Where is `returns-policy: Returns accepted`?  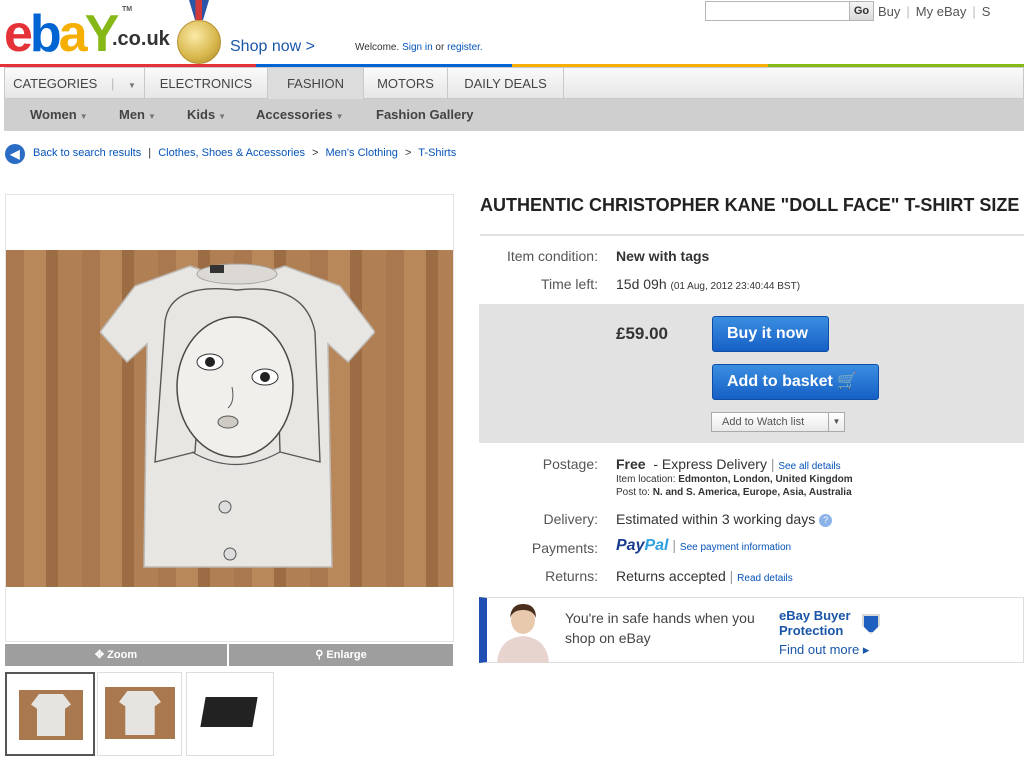 returns-policy: Returns accepted is located at coordinates (671, 576).